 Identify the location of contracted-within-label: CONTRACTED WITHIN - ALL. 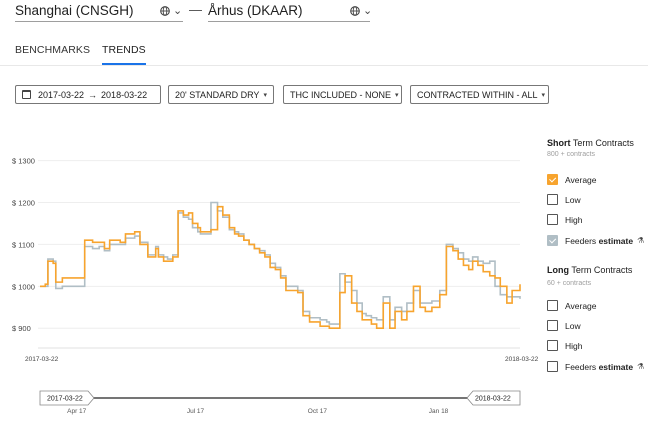
(477, 94).